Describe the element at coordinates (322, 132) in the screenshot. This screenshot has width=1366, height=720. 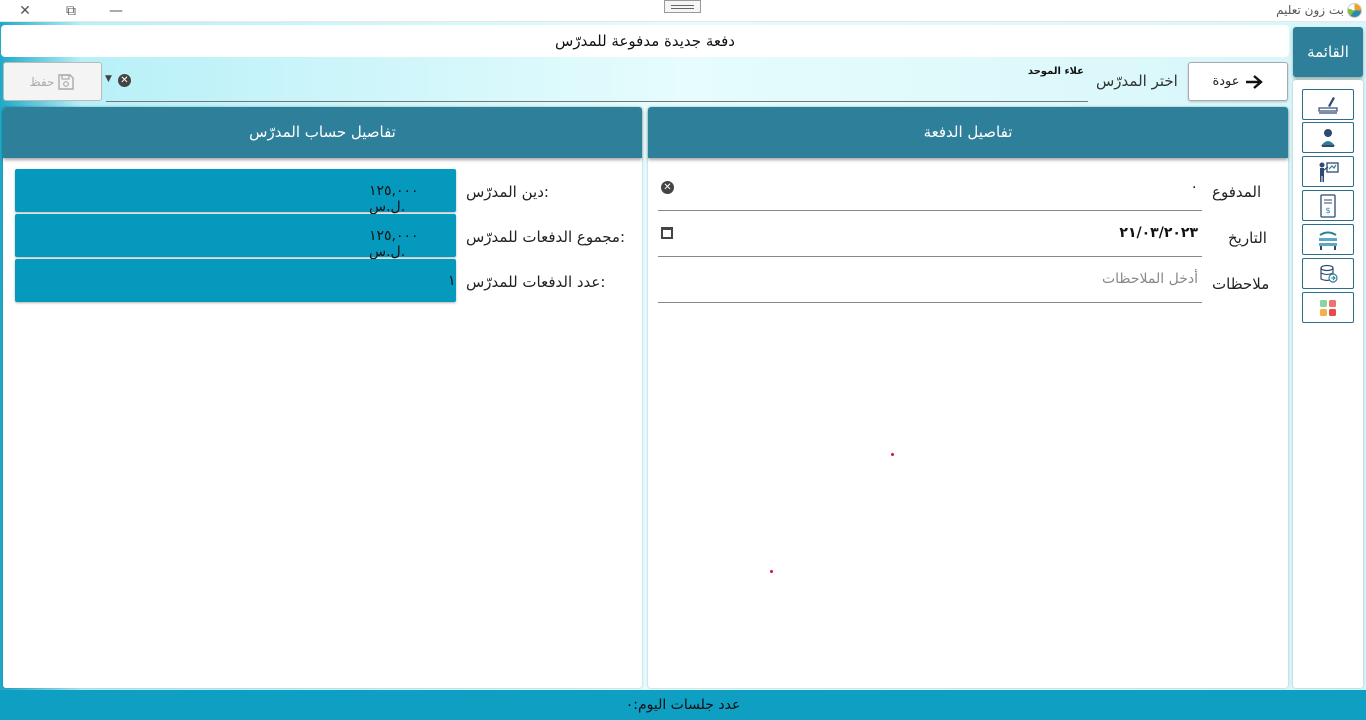
I see `teacher-account-header: تفاصيل حساب المدرّس` at that location.